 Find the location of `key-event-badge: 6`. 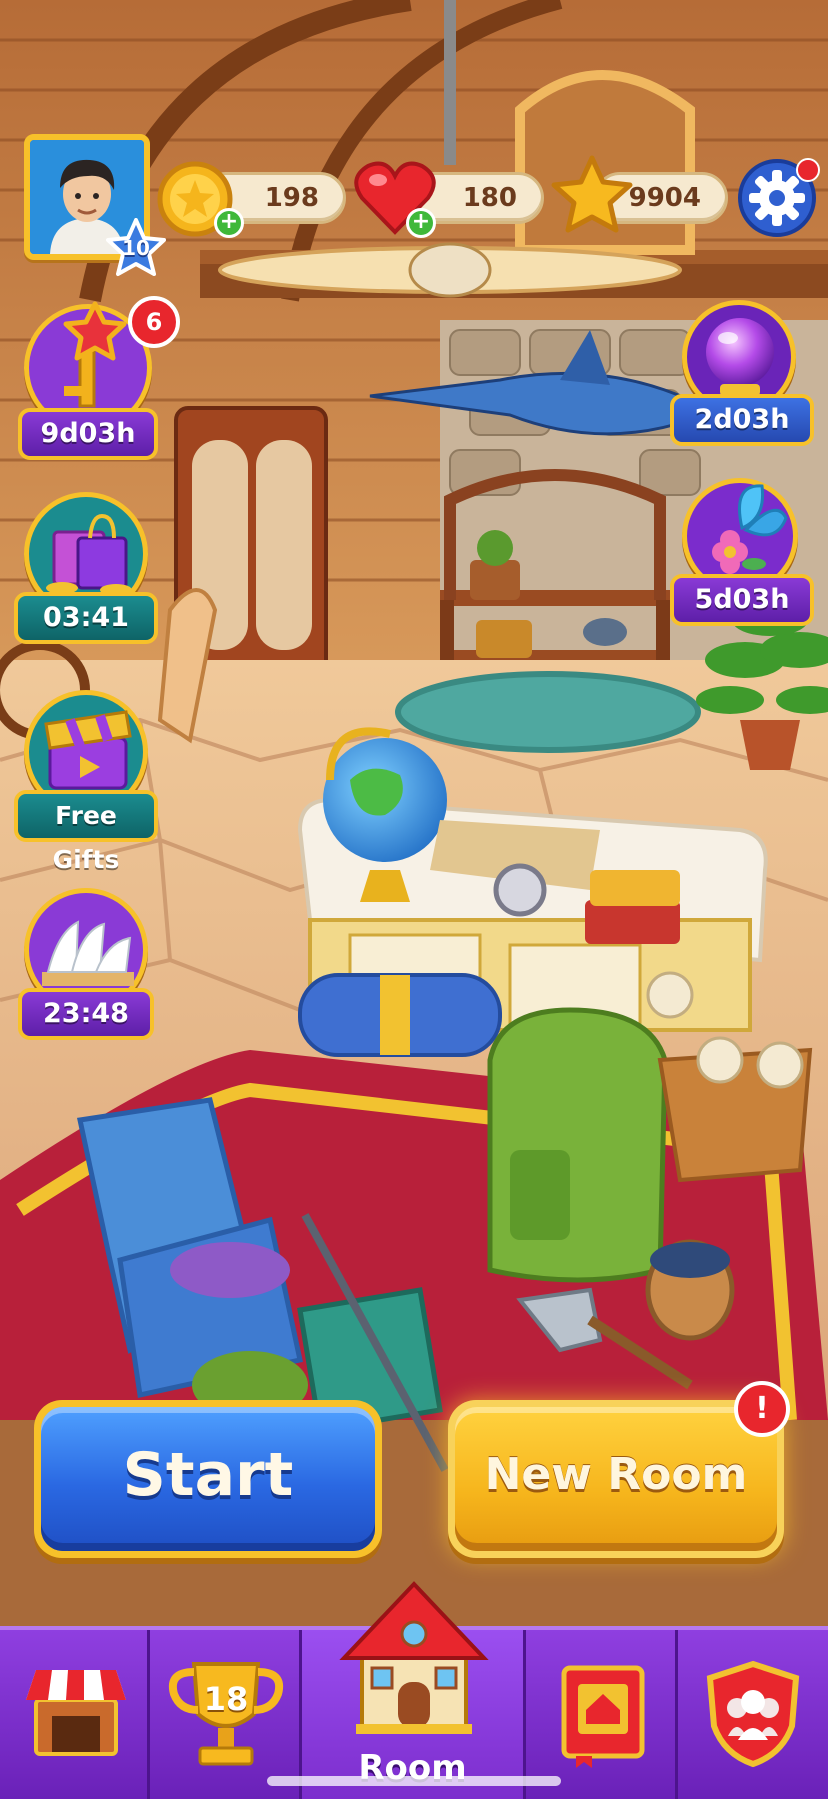

key-event-badge: 6 is located at coordinates (154, 322).